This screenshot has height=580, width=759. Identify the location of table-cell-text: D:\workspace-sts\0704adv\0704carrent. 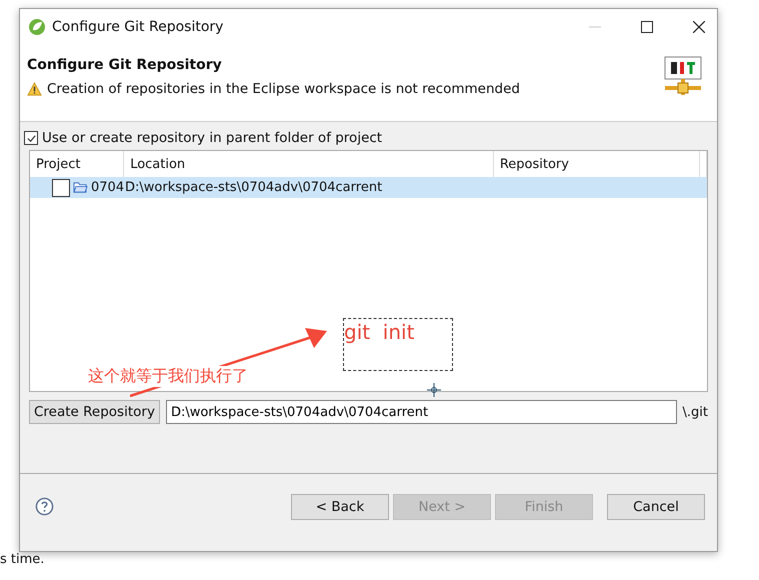
(254, 187).